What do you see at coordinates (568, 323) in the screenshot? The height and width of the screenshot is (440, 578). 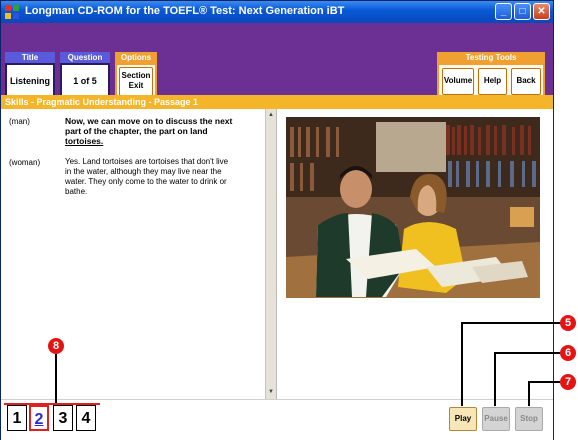 I see `callout-5-badge: 5` at bounding box center [568, 323].